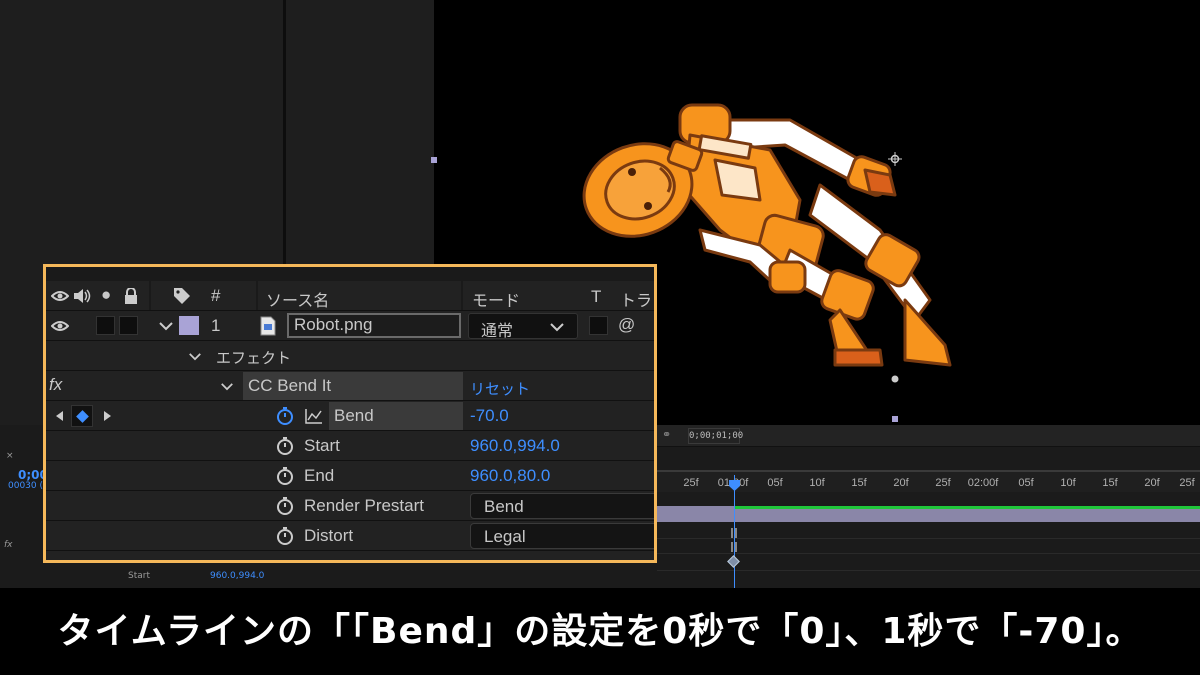  Describe the element at coordinates (715, 436) in the screenshot. I see `timeline-timecode: 0;00;01;00` at that location.